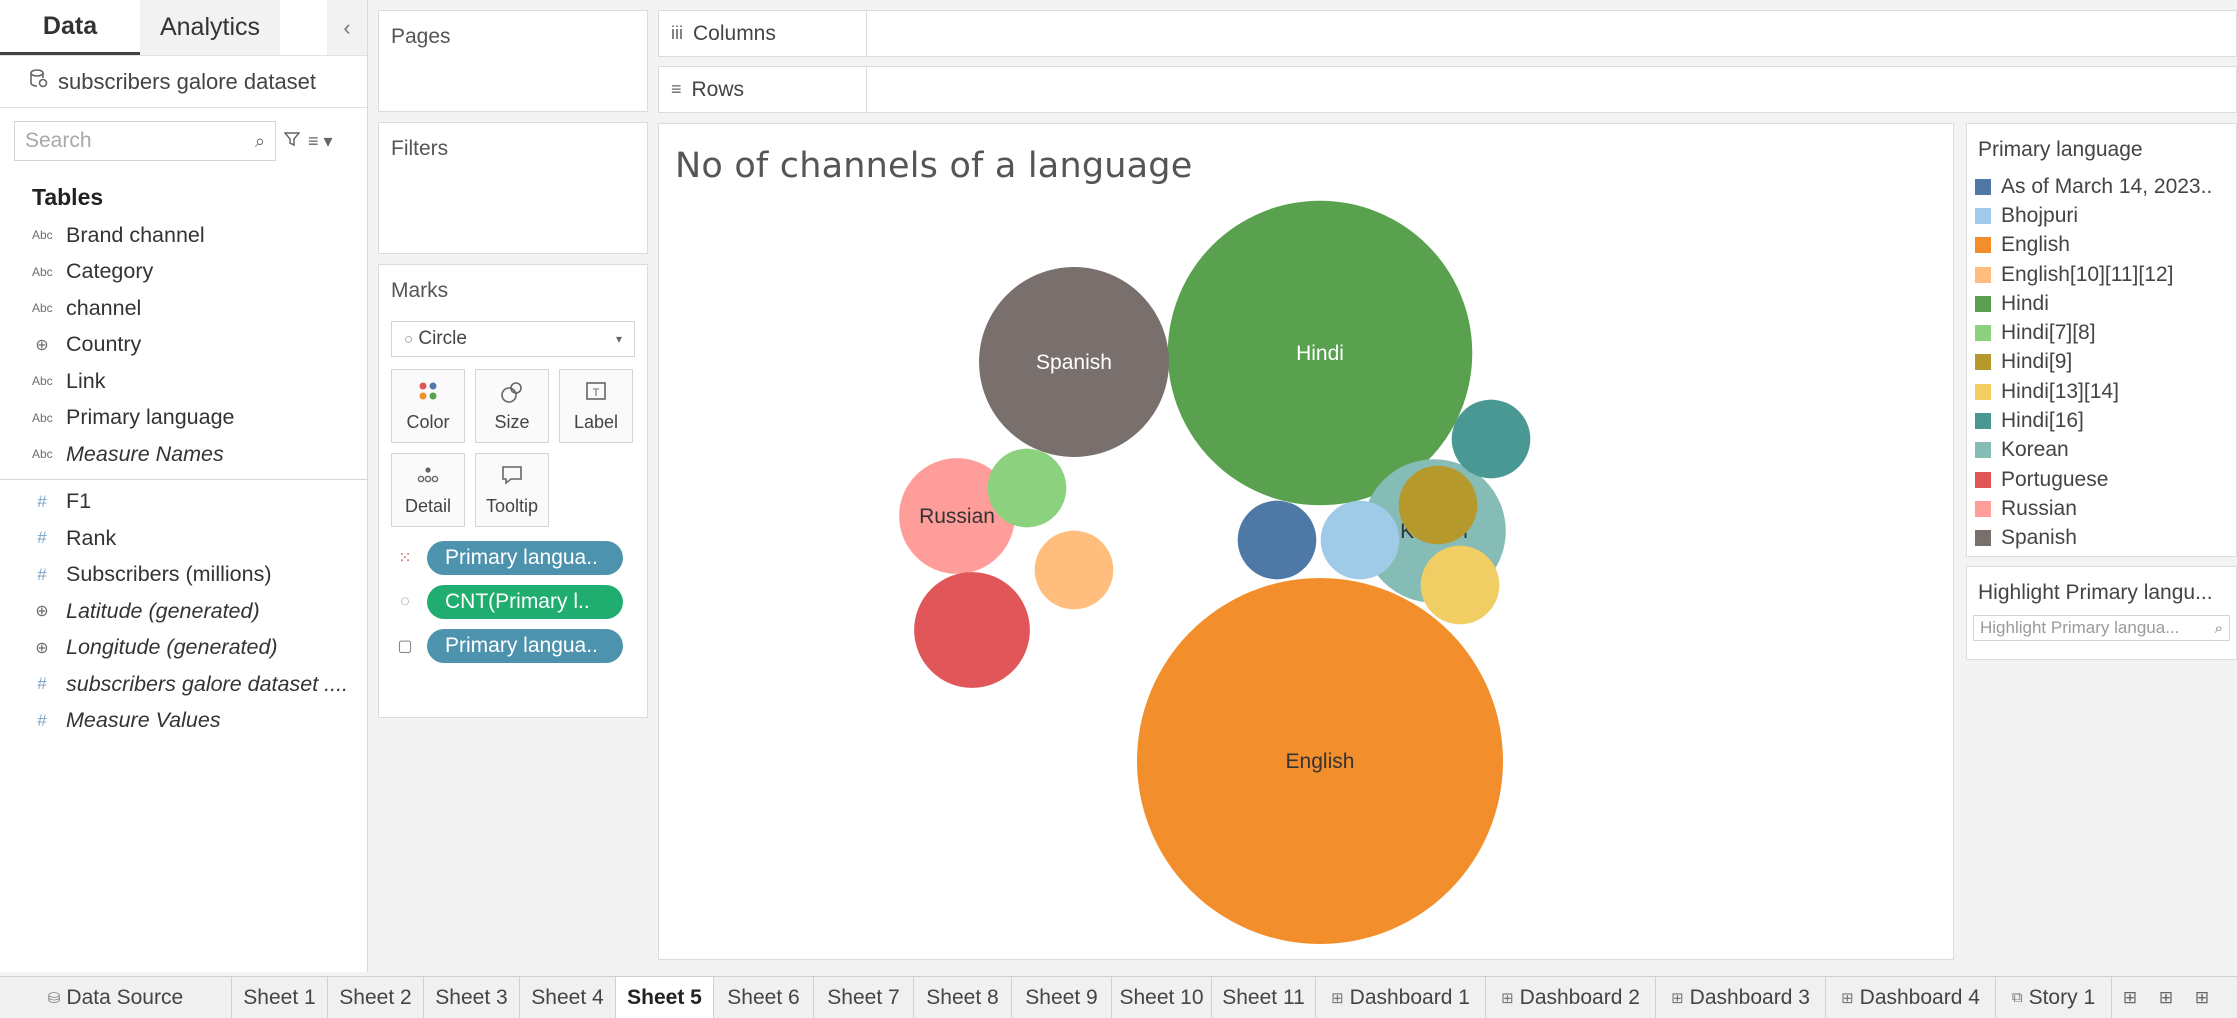 This screenshot has height=1018, width=2237. What do you see at coordinates (183, 308) in the screenshot?
I see `field-item: Abc channel` at bounding box center [183, 308].